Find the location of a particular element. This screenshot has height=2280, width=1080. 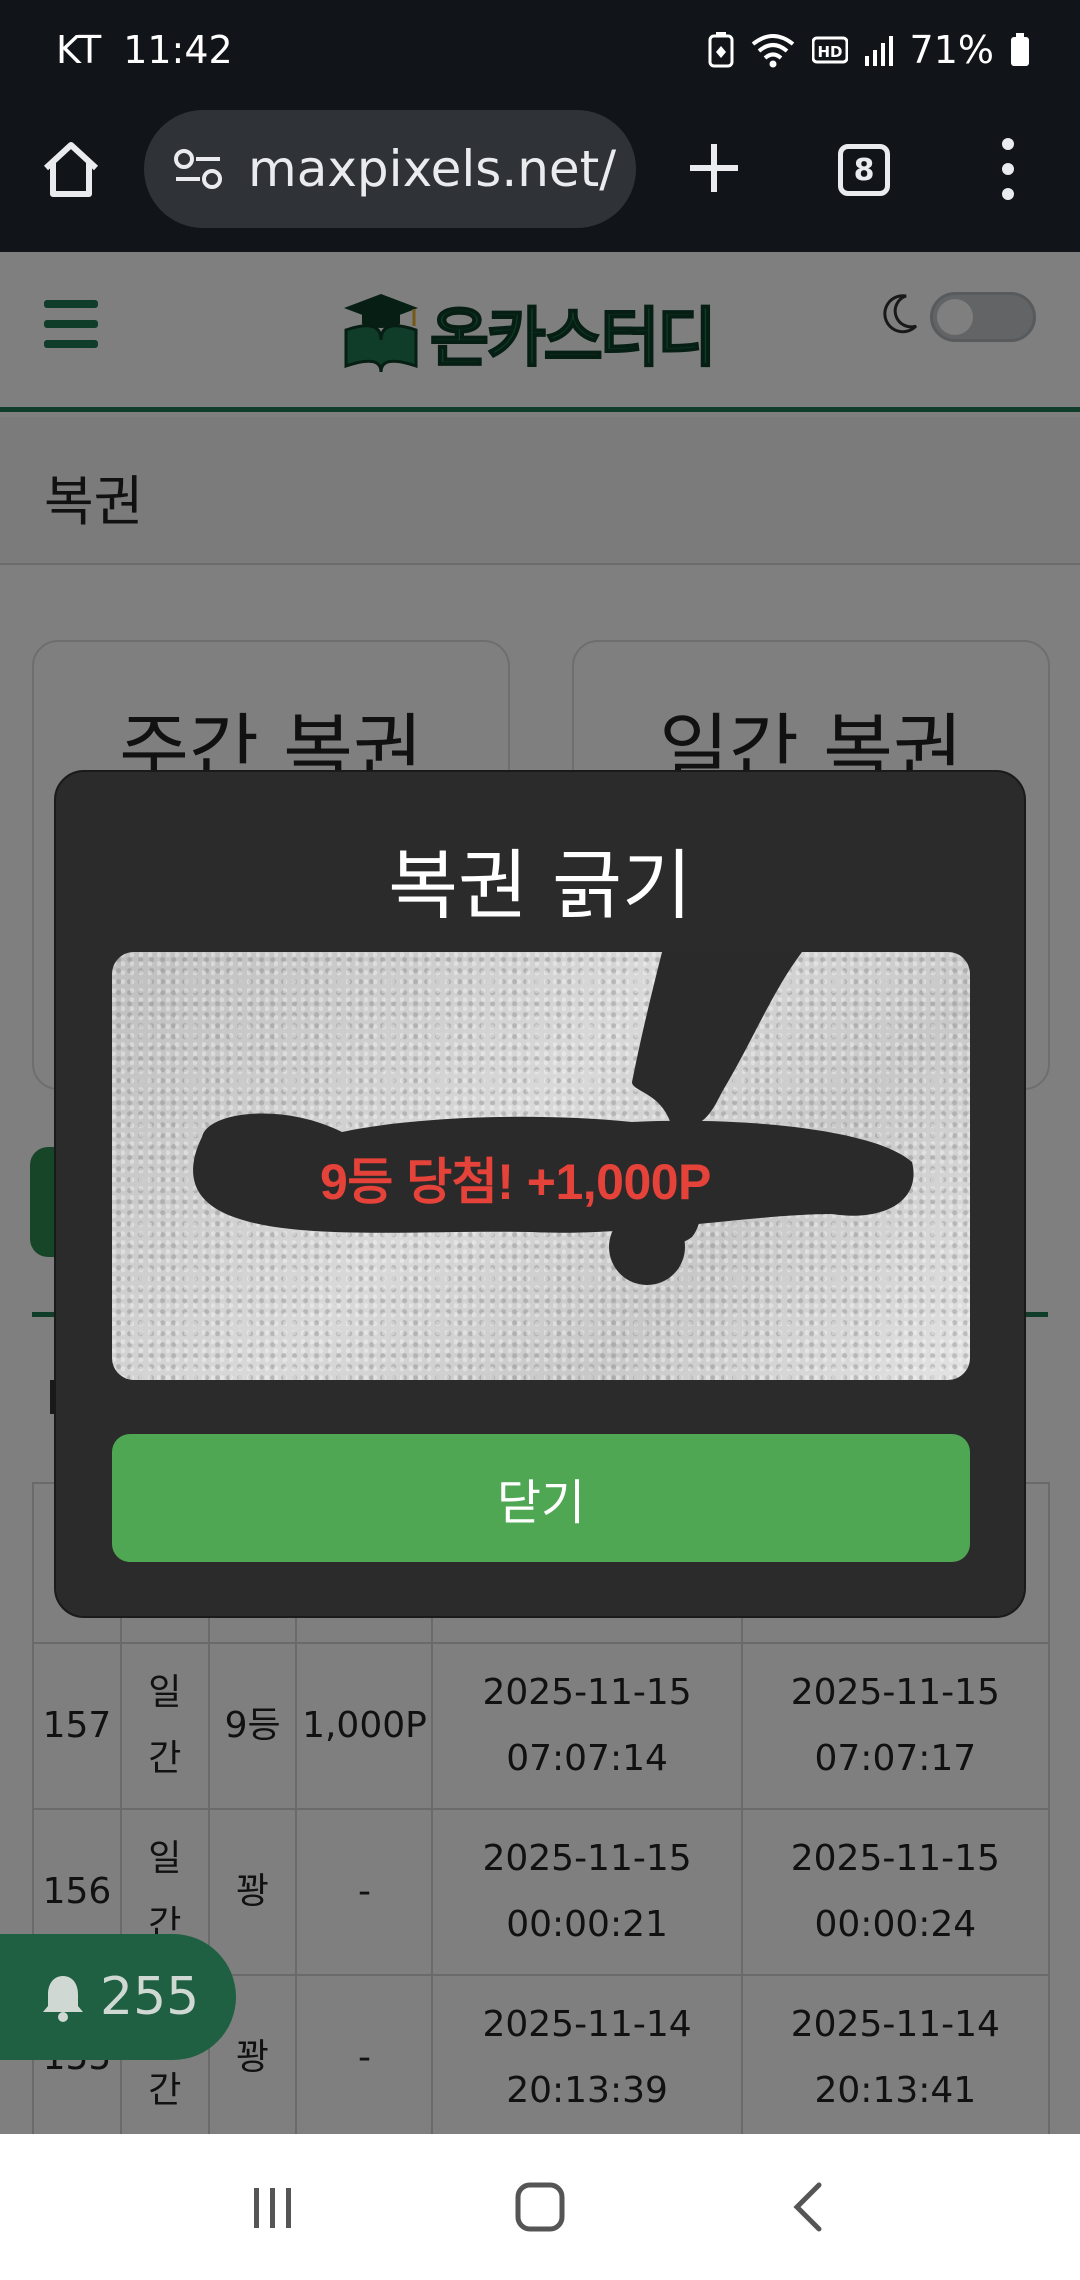

hd-voice-icon: HD is located at coordinates (829, 50).